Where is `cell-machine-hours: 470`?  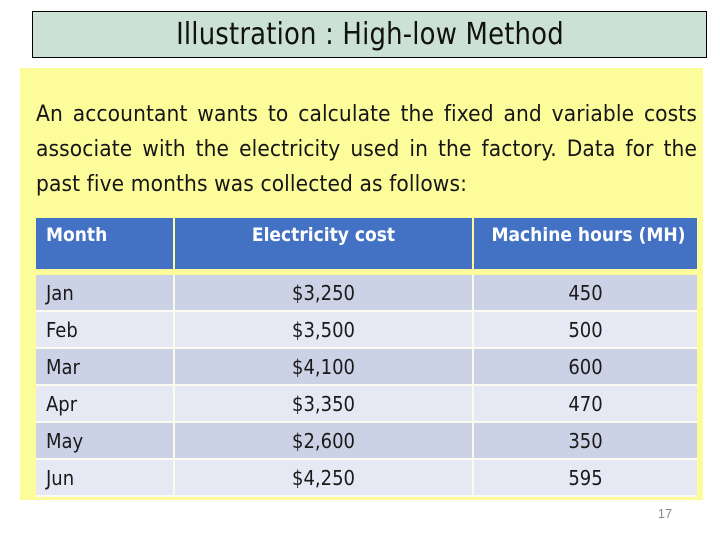
cell-machine-hours: 470 is located at coordinates (585, 404).